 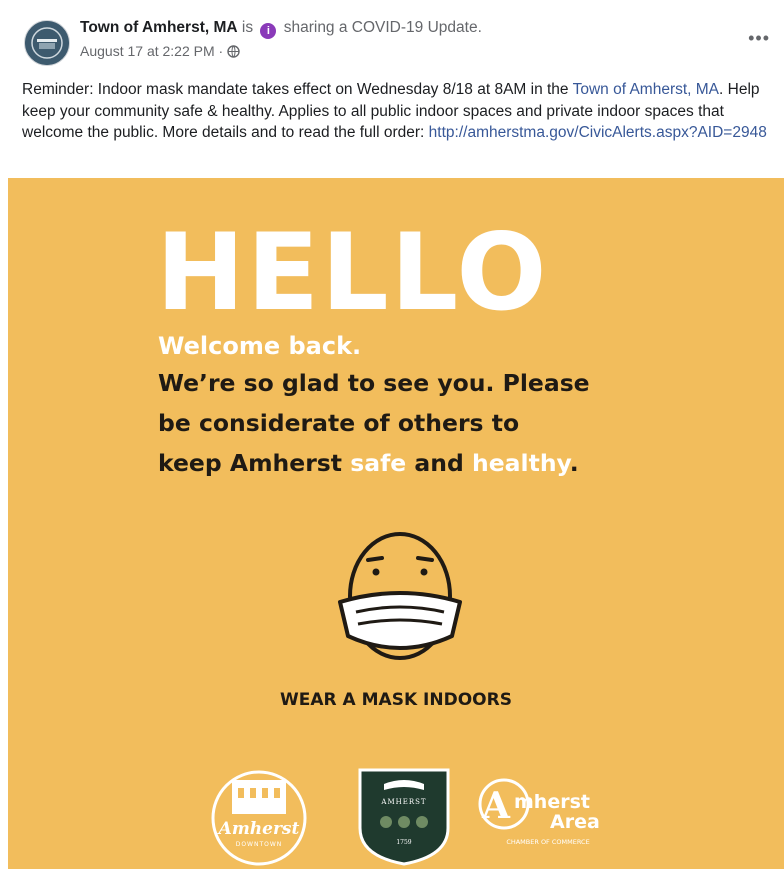 I want to click on chamber-logo-text-1: mherst, so click(x=552, y=802).